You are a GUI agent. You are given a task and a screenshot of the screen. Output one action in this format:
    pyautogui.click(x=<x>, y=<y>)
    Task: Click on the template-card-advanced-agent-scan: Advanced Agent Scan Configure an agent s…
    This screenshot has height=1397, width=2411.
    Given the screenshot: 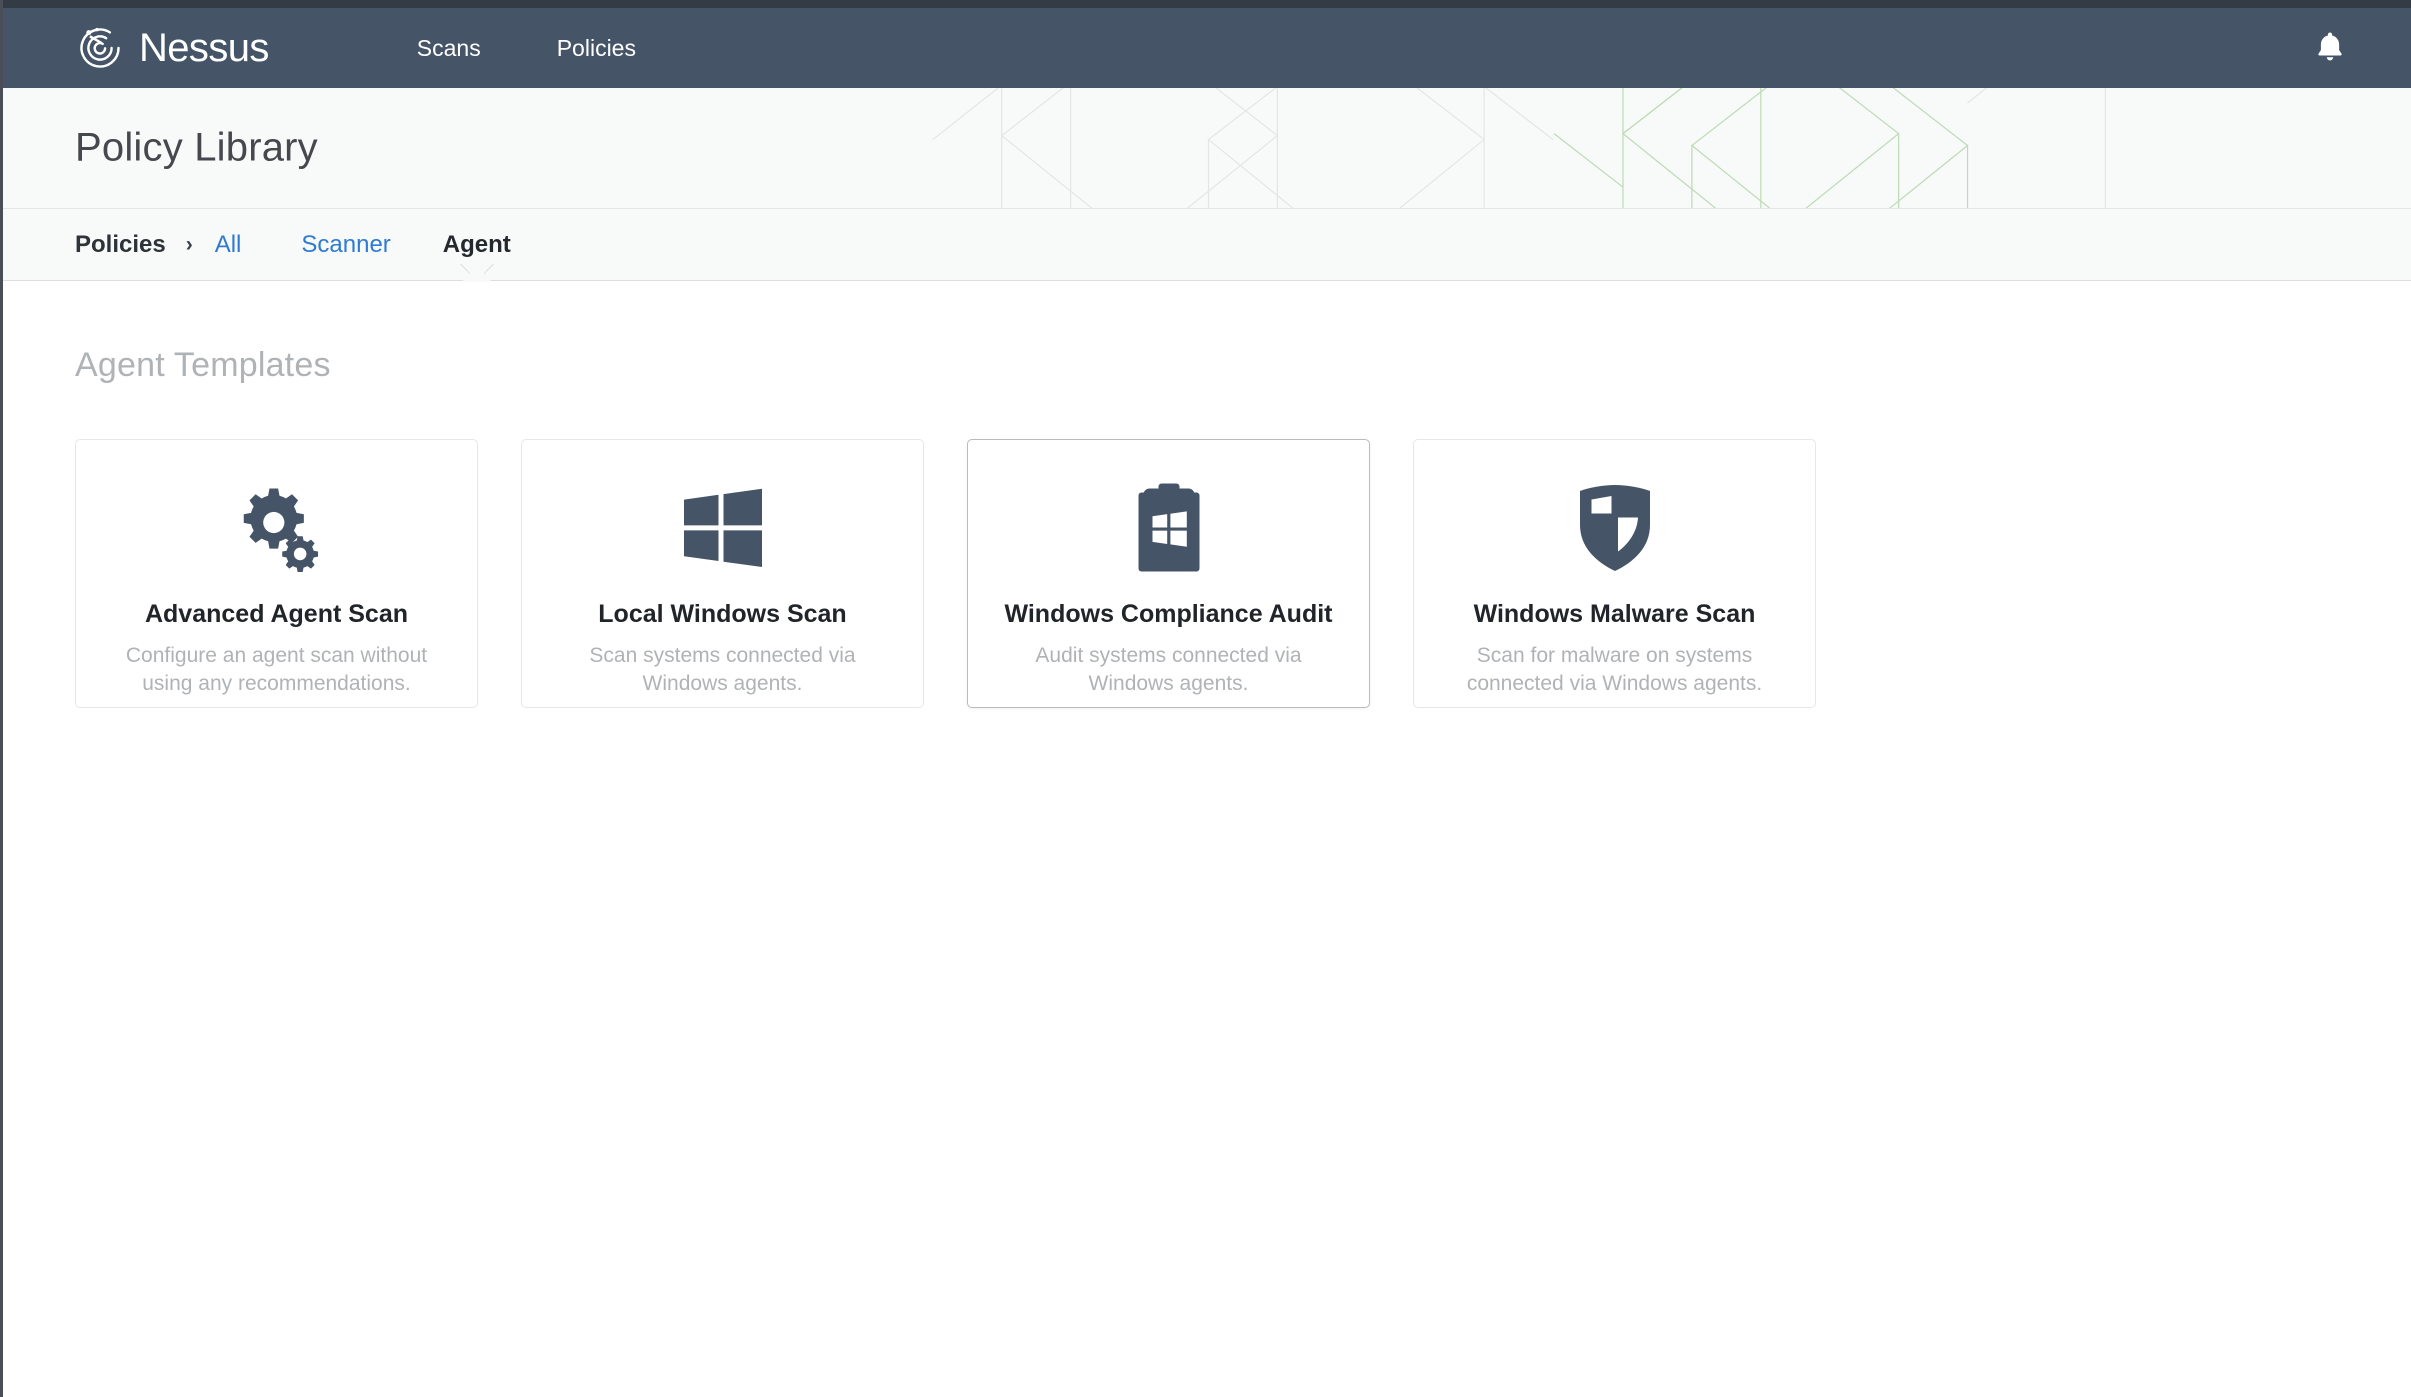 What is the action you would take?
    pyautogui.click(x=276, y=573)
    